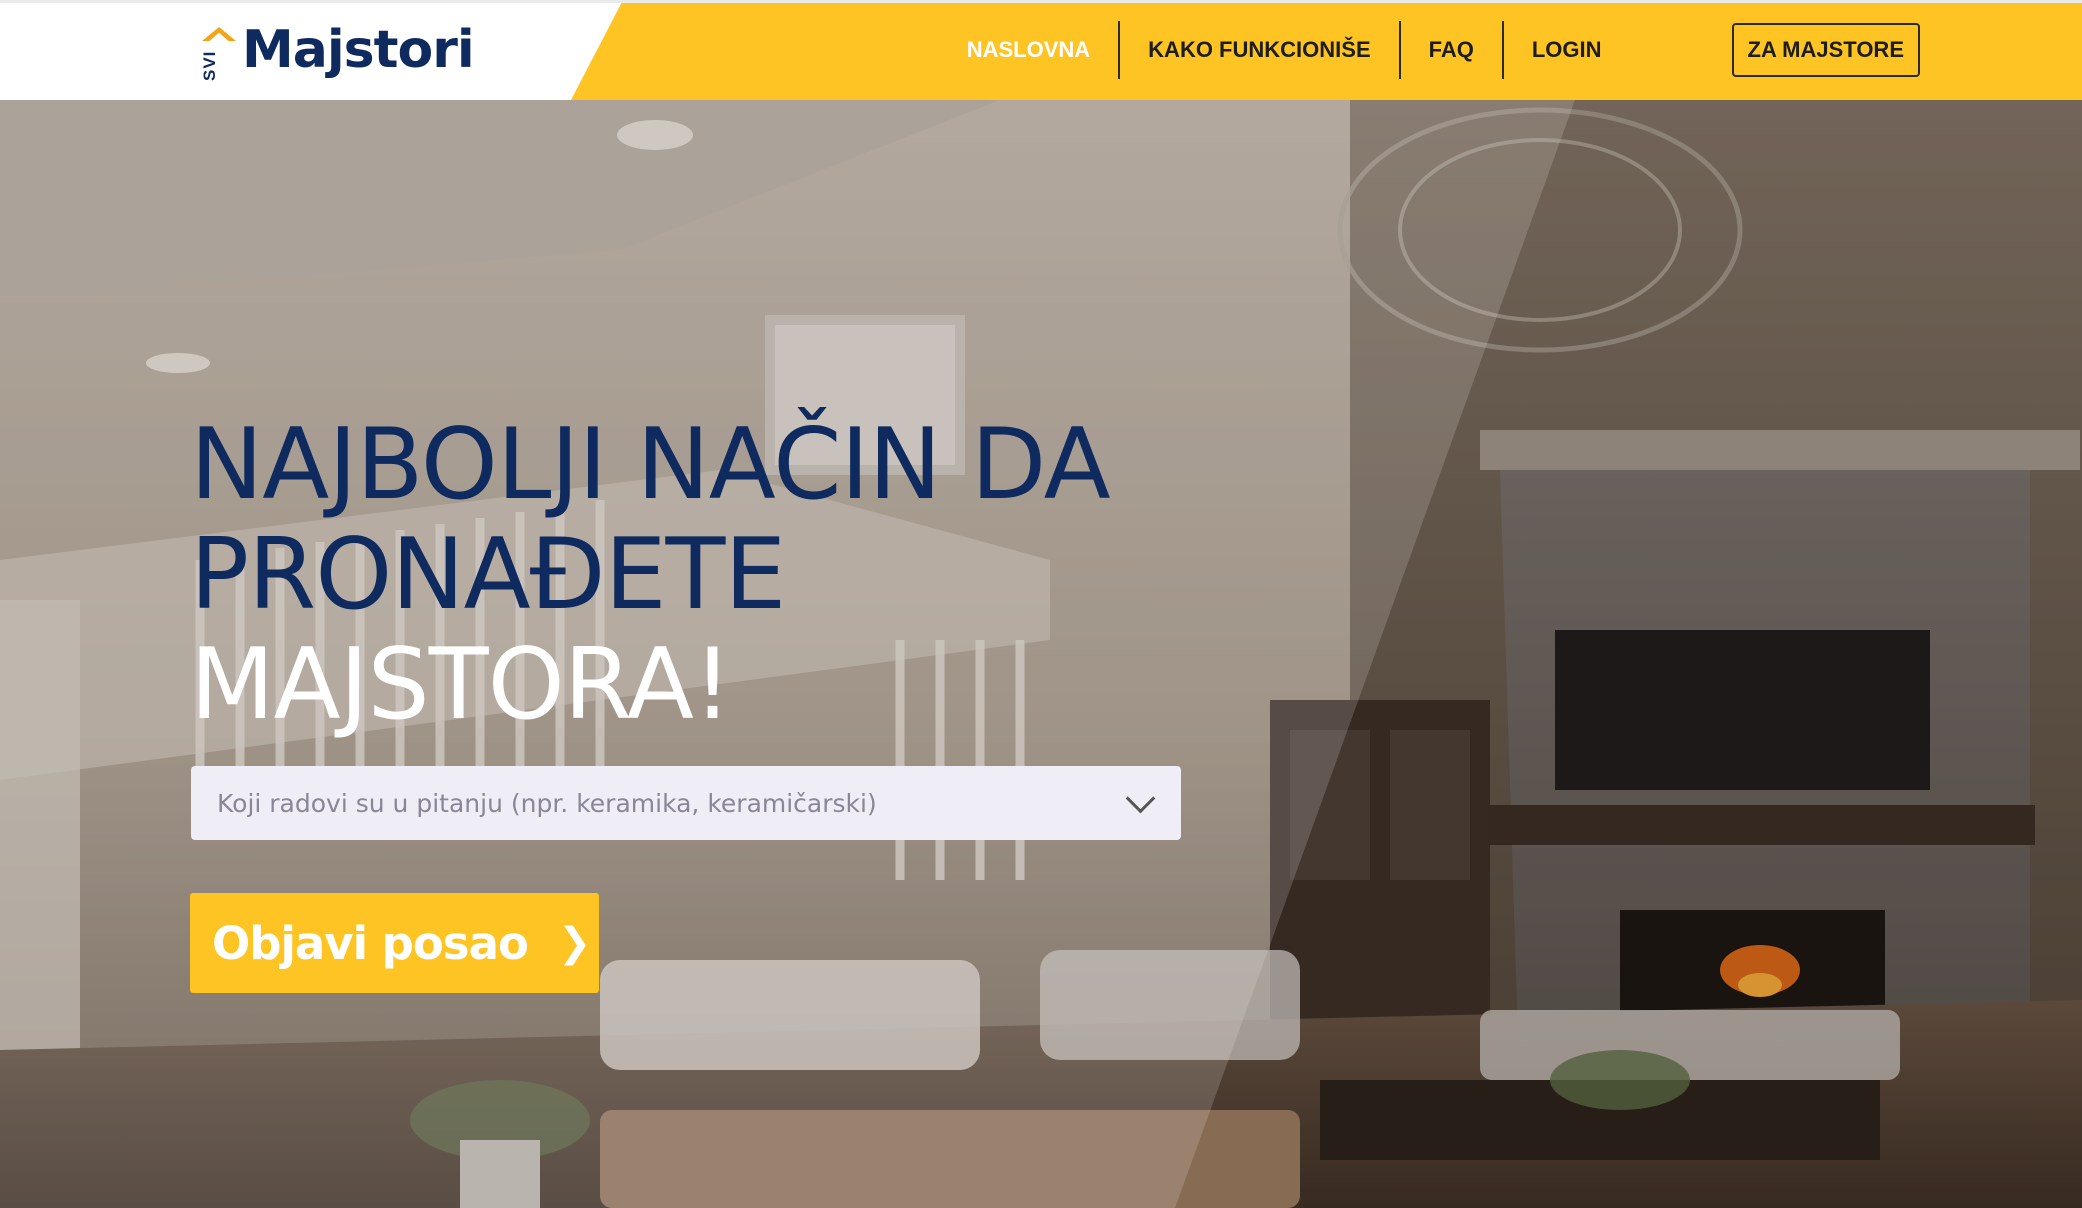  I want to click on logo-text: Majstori, so click(358, 50).